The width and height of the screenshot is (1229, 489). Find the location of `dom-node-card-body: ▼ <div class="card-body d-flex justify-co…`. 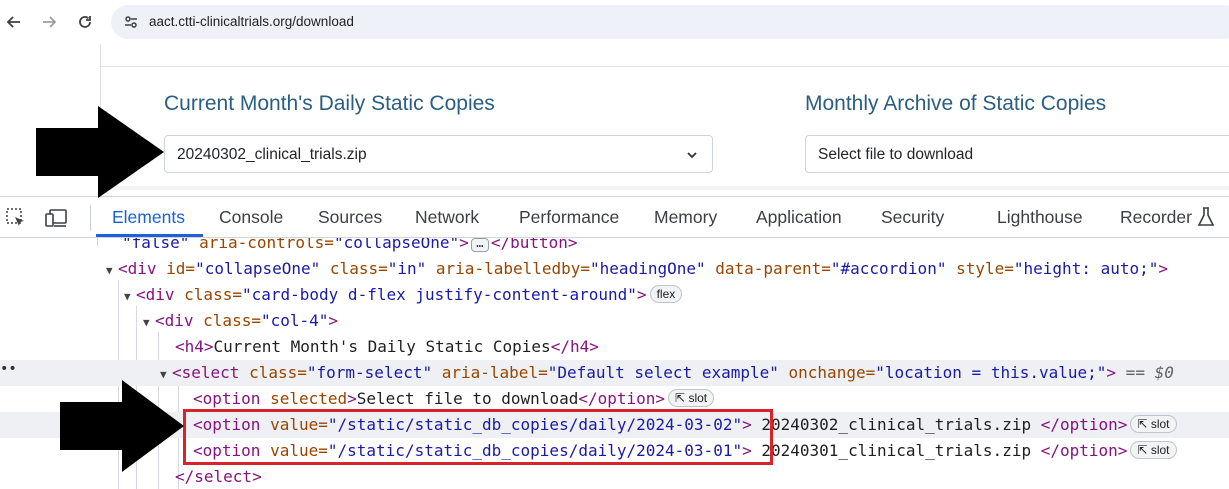

dom-node-card-body: ▼ <div class="card-body d-flex justify-co… is located at coordinates (614, 295).